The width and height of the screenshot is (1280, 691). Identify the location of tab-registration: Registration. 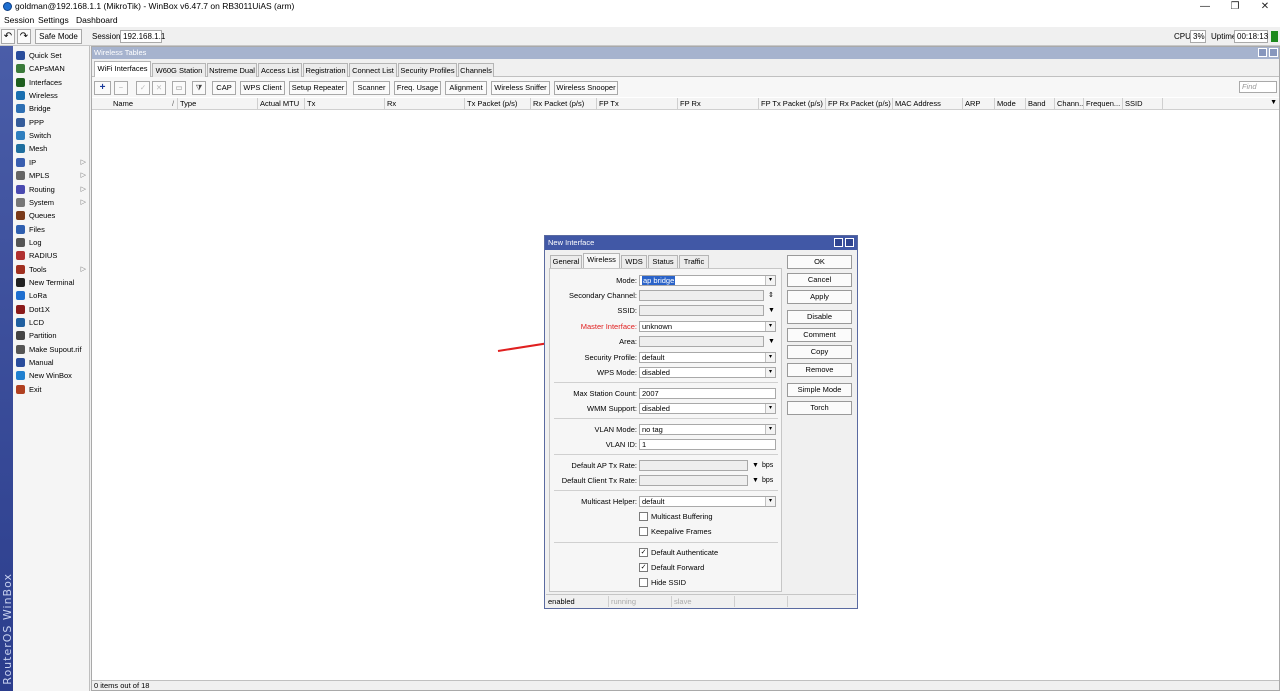
(325, 70).